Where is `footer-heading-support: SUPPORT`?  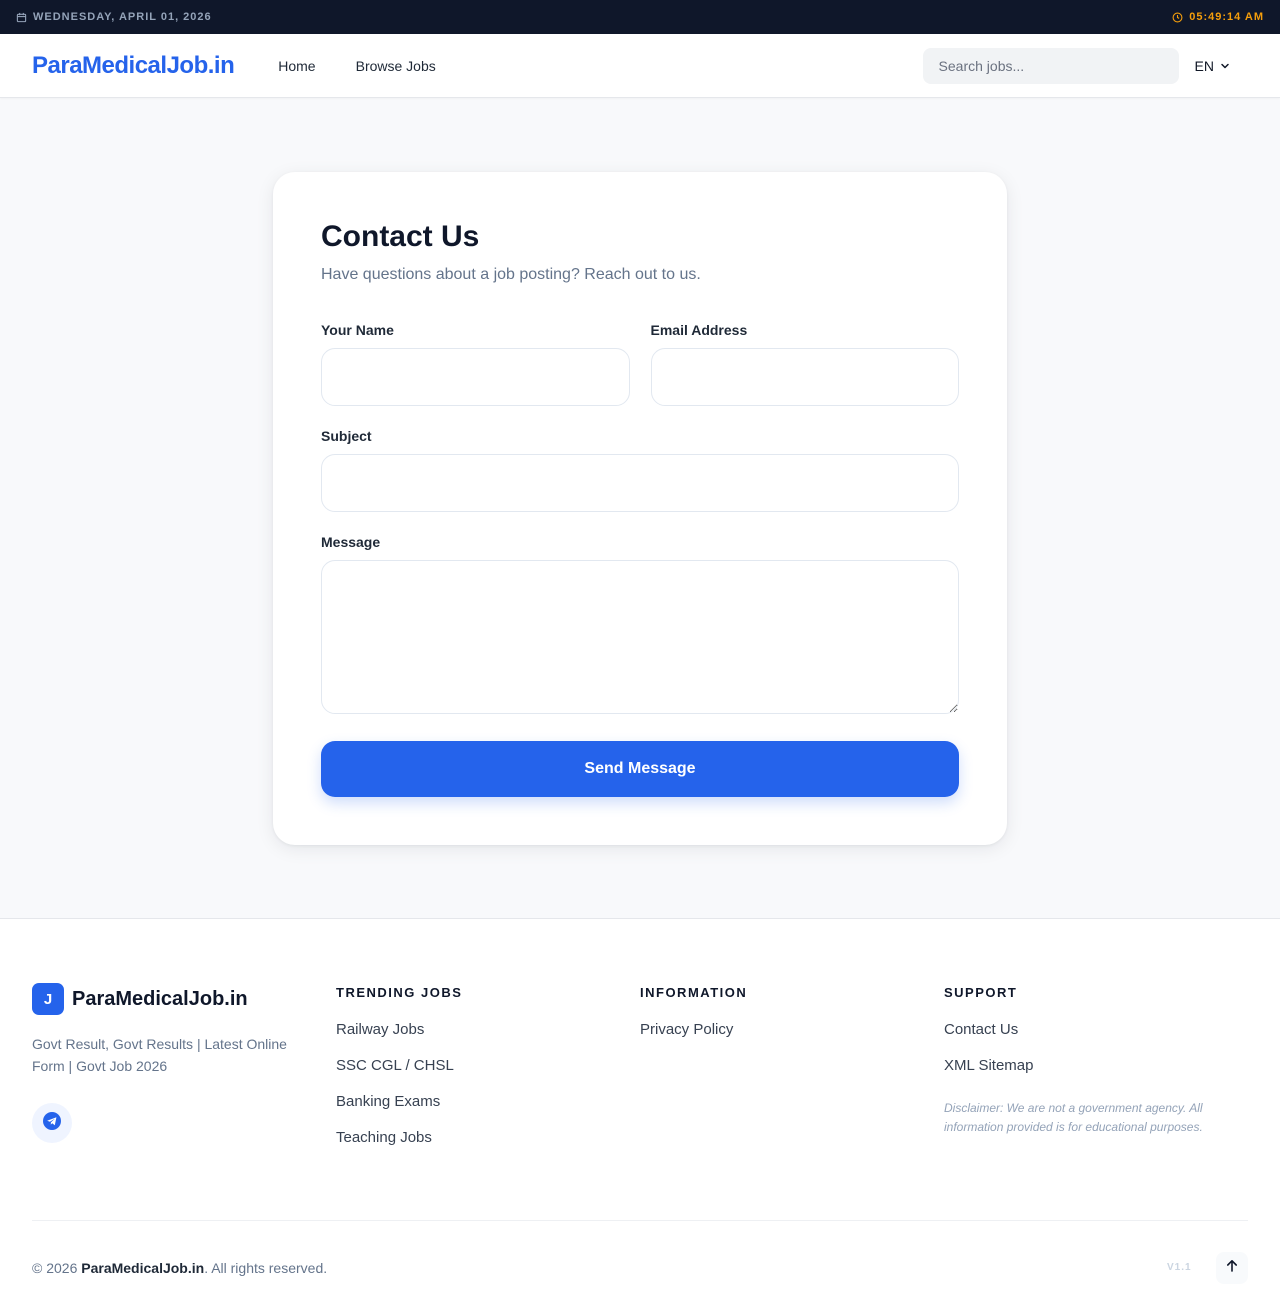
footer-heading-support: SUPPORT is located at coordinates (981, 992).